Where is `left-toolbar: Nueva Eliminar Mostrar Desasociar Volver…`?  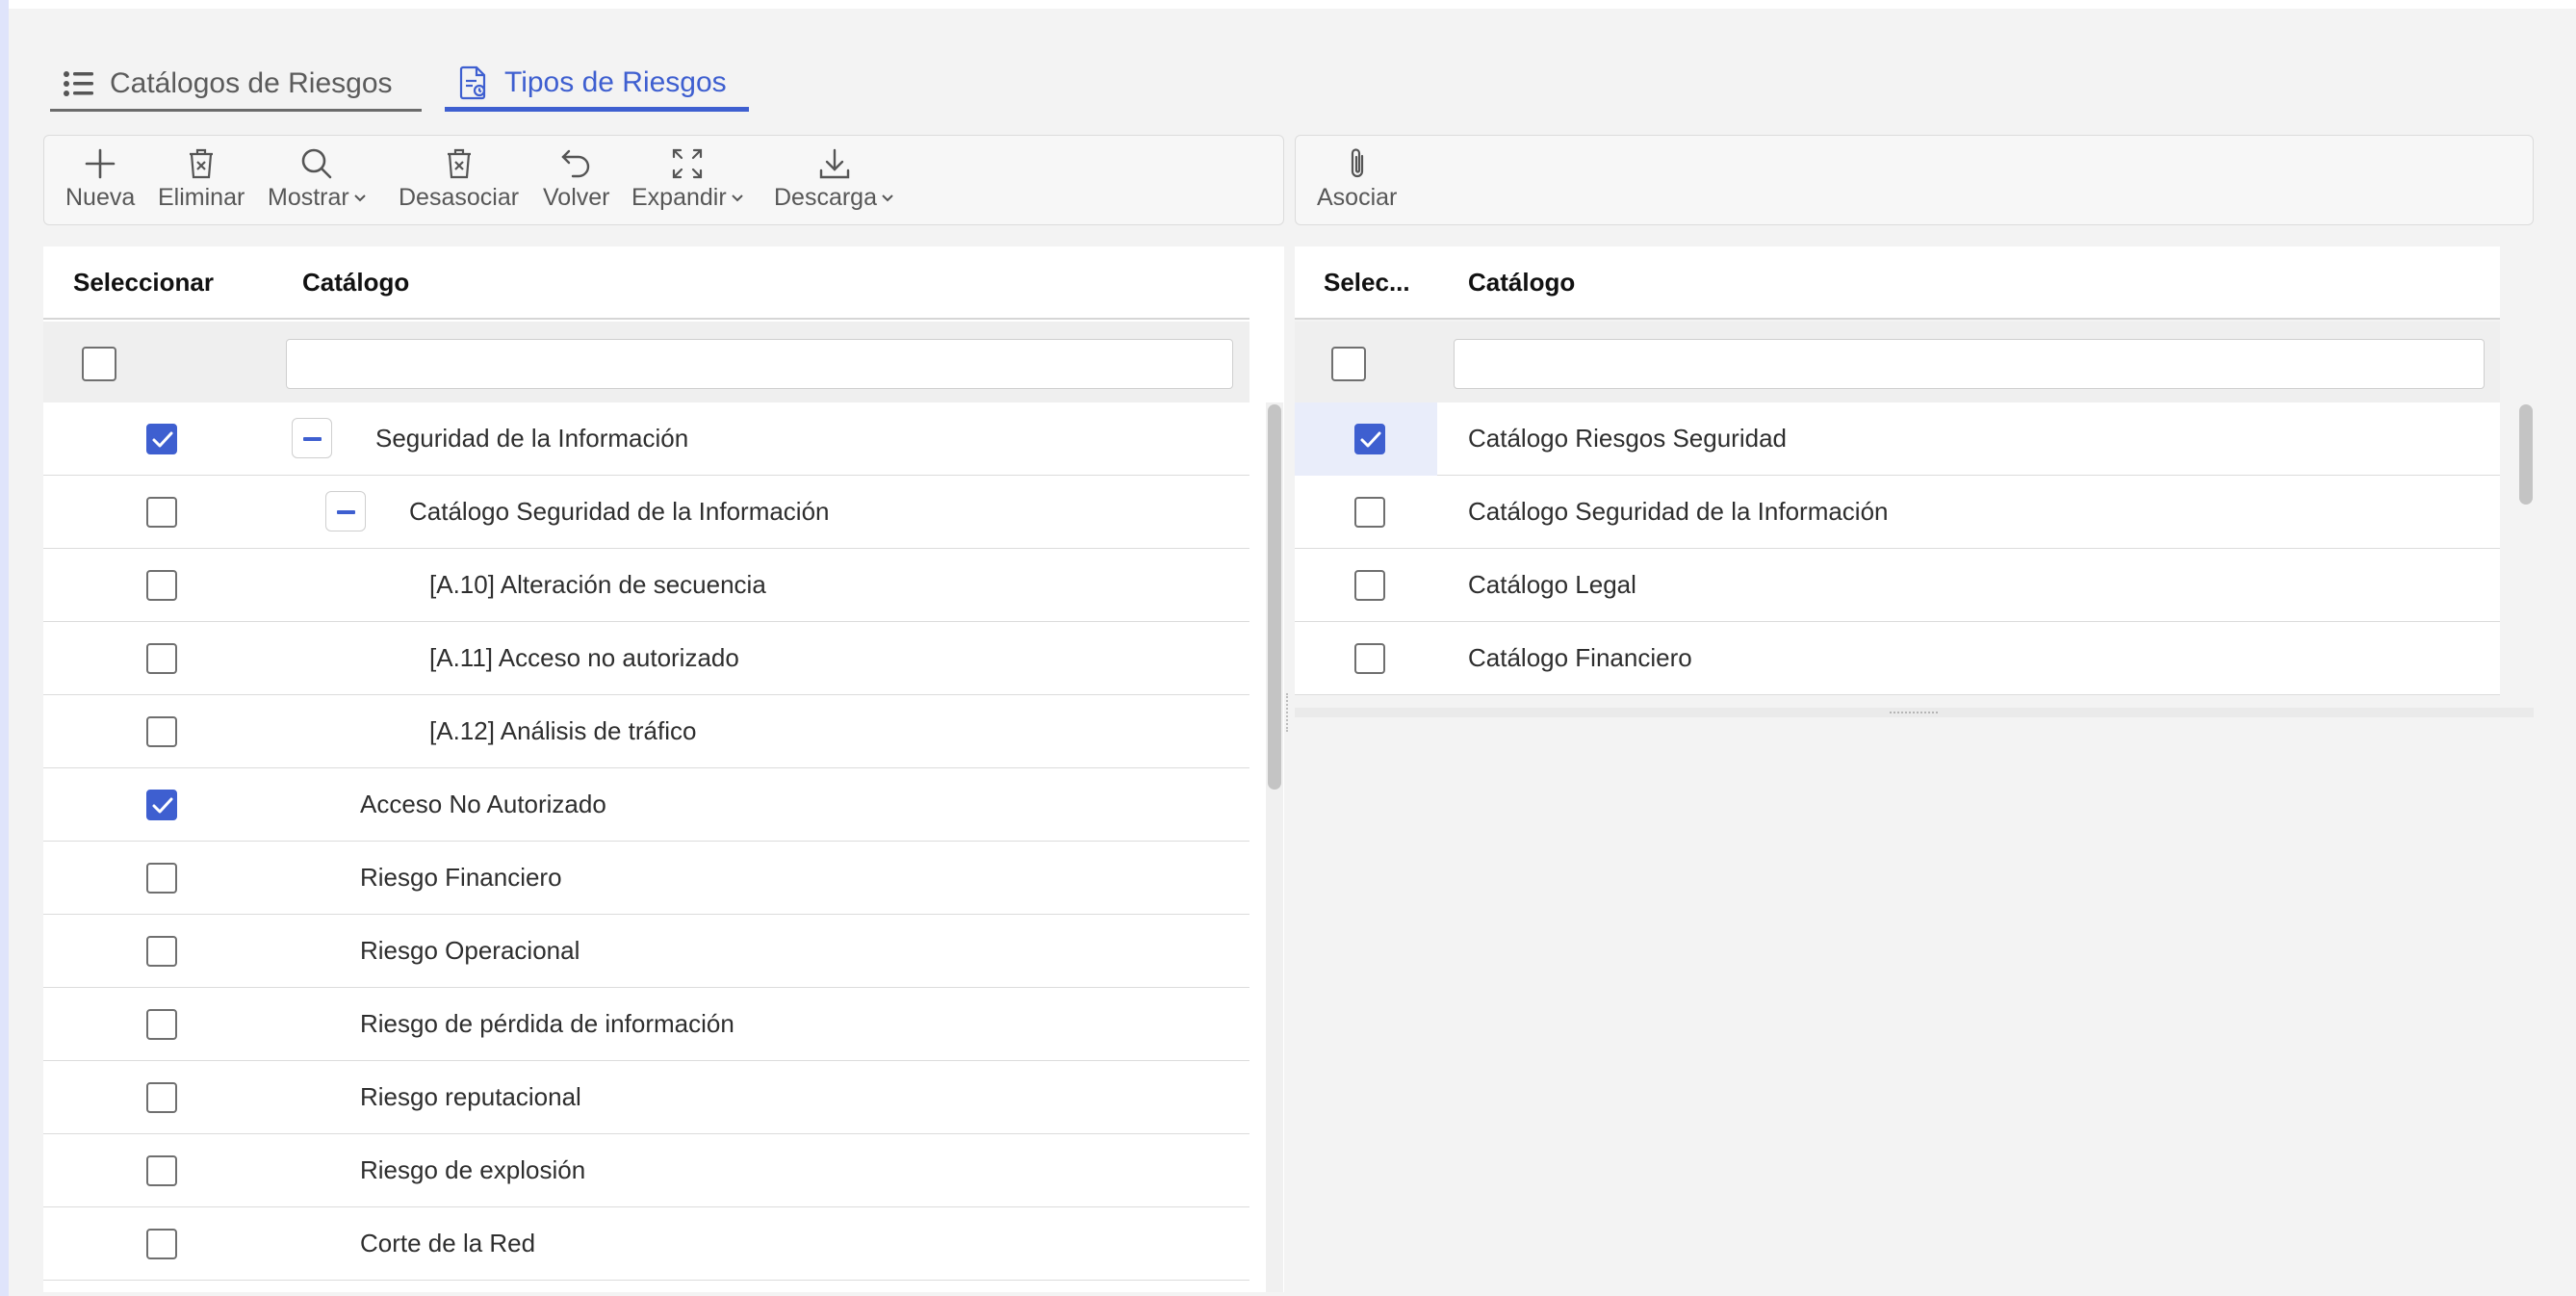
left-toolbar: Nueva Eliminar Mostrar Desasociar Volver… is located at coordinates (663, 180).